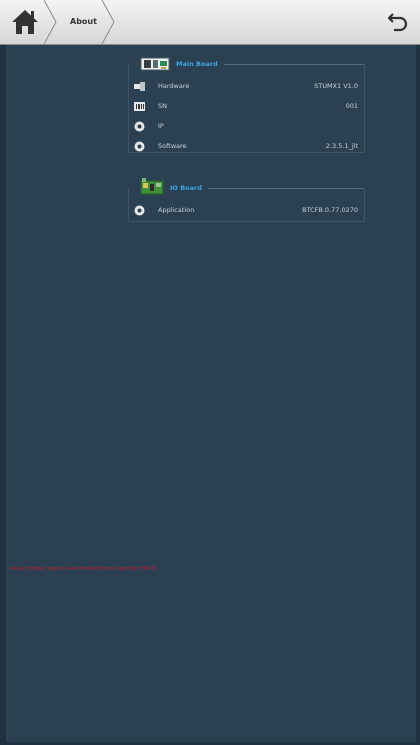 The width and height of the screenshot is (420, 745). I want to click on software-label: Software, so click(172, 146).